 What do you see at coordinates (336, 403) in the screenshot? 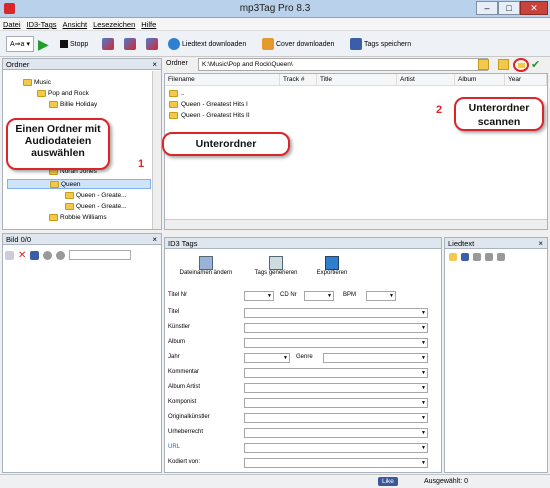
I see `composer-field: ▼` at bounding box center [336, 403].